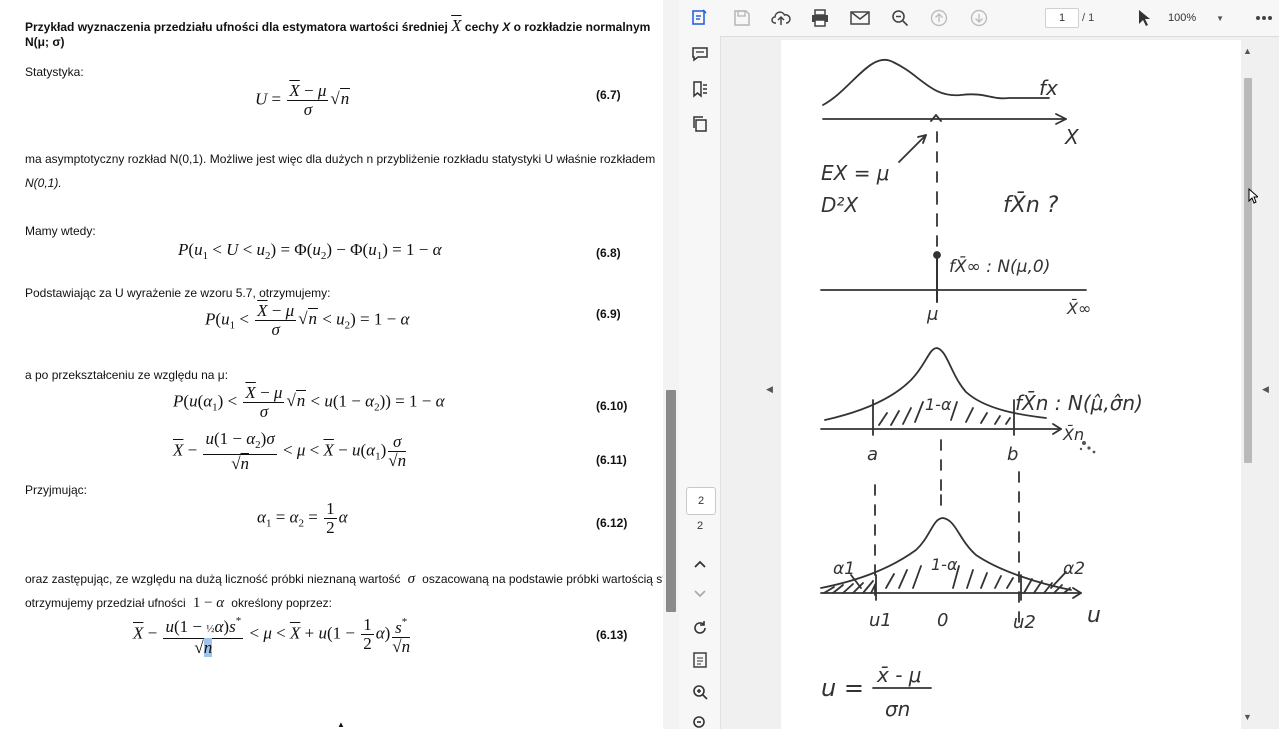 The width and height of the screenshot is (1279, 733). What do you see at coordinates (912, 148) in the screenshot?
I see `pointer-arrow` at bounding box center [912, 148].